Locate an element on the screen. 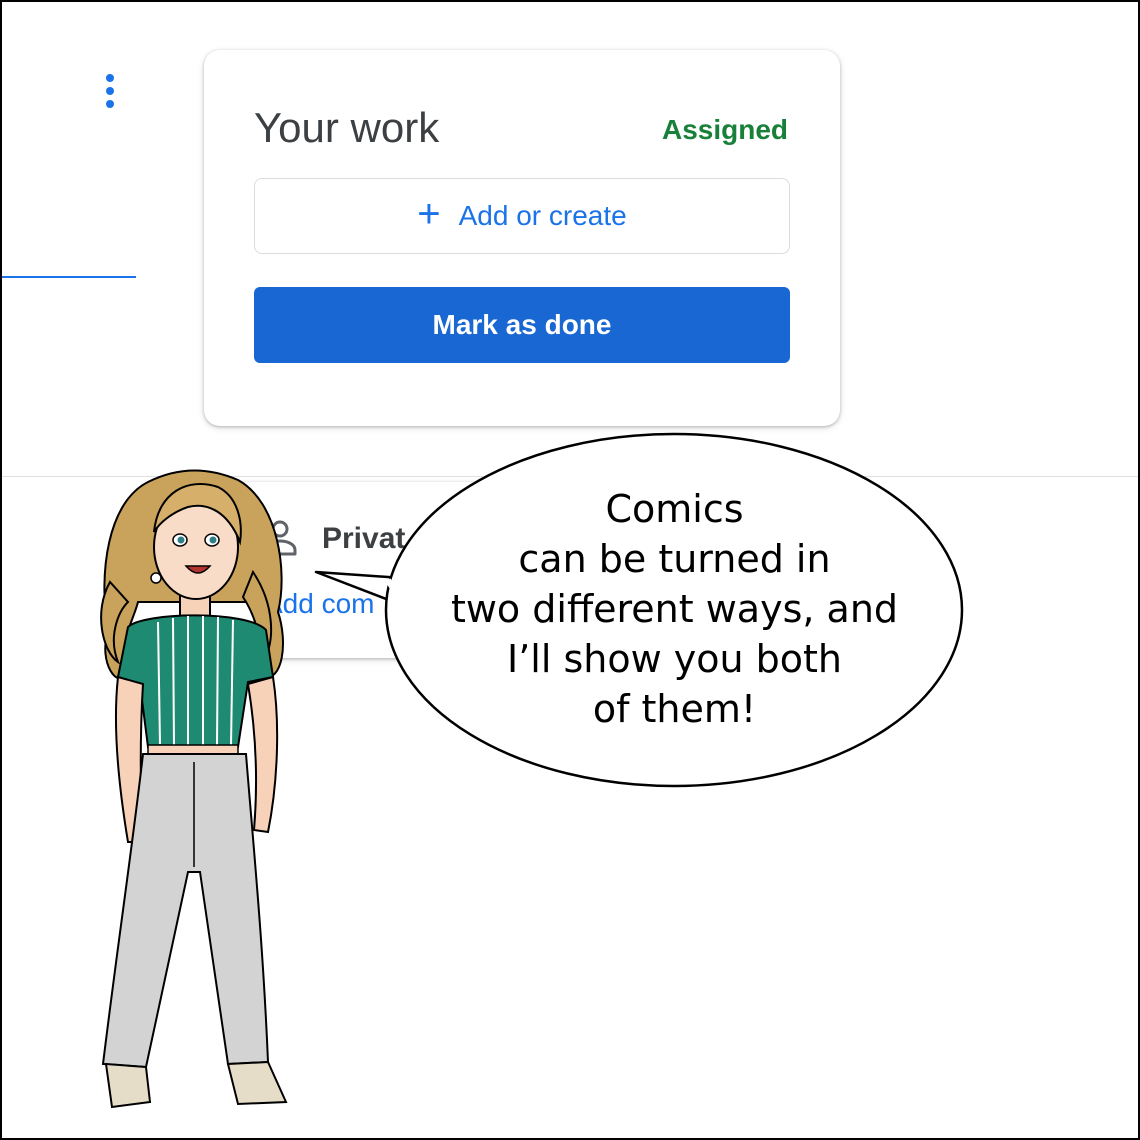  speech-line: Comics is located at coordinates (674, 509).